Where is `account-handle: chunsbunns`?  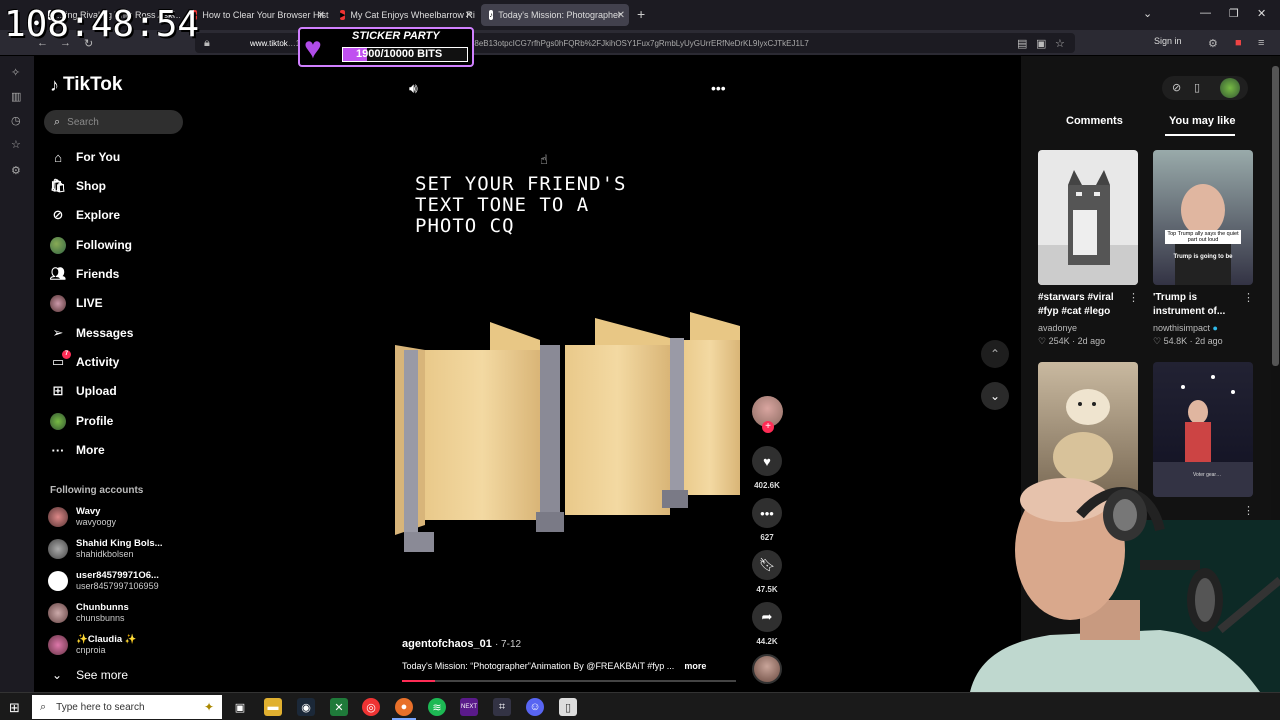 account-handle: chunsbunns is located at coordinates (100, 618).